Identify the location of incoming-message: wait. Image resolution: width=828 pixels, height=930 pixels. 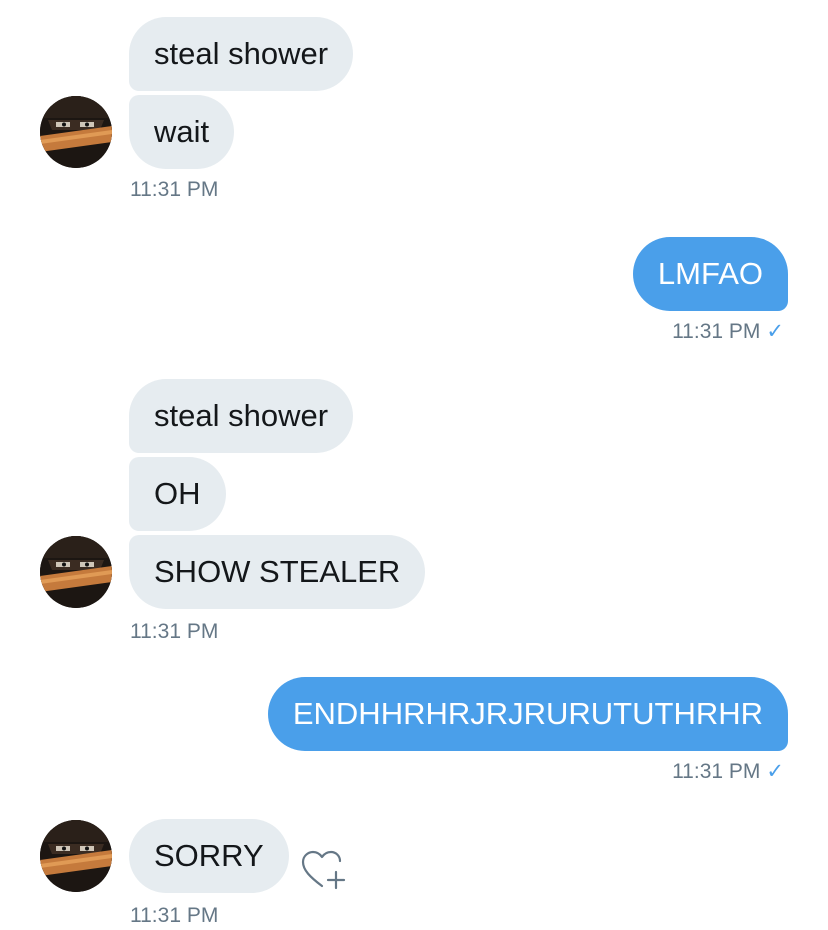
(182, 132).